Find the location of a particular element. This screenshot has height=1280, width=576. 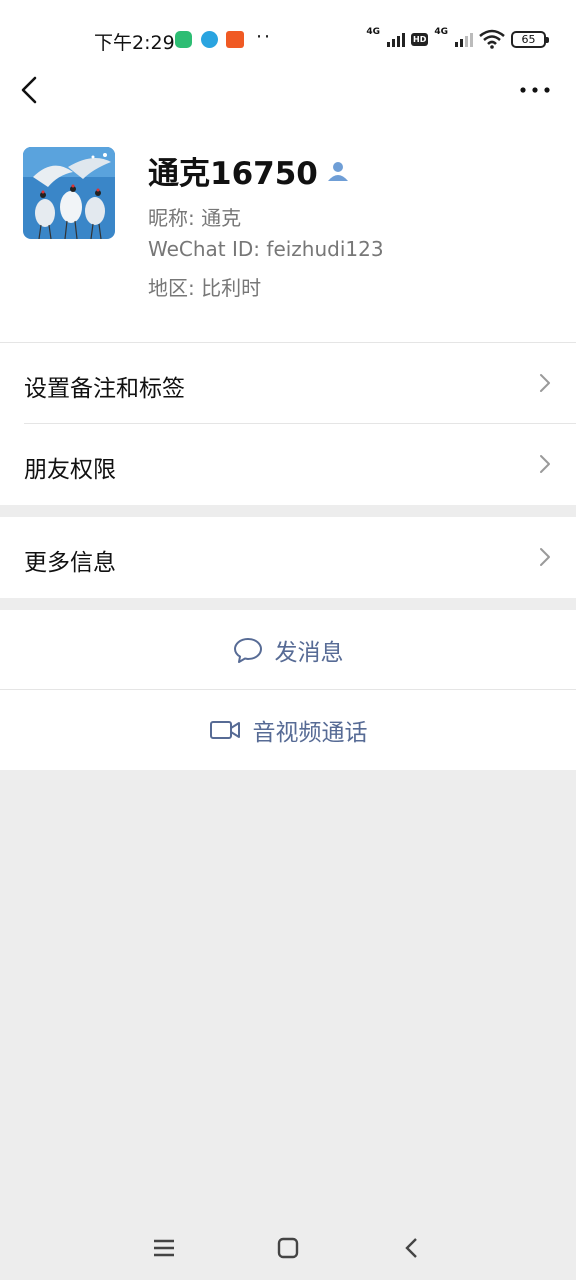

app-notification-icon is located at coordinates (183, 39).